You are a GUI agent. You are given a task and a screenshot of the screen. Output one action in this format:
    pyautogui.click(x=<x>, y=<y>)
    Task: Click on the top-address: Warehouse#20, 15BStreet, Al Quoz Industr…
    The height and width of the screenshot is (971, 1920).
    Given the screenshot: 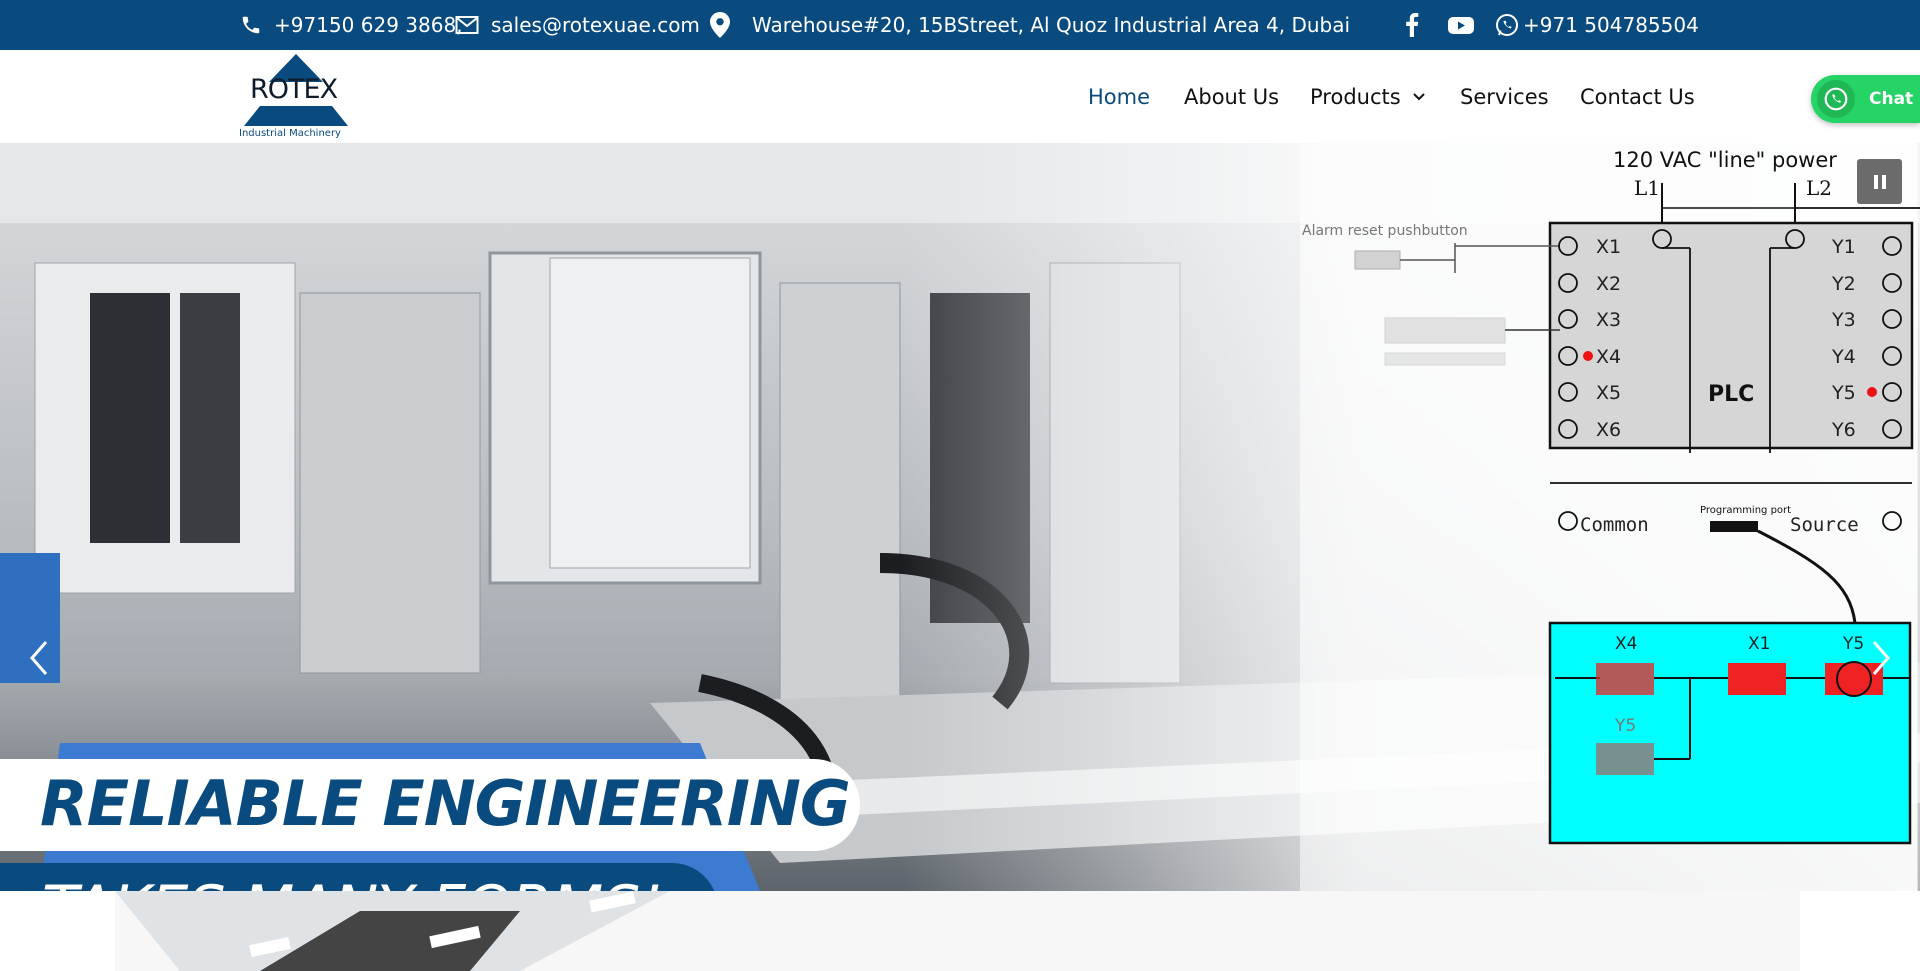 What is the action you would take?
    pyautogui.click(x=1030, y=25)
    